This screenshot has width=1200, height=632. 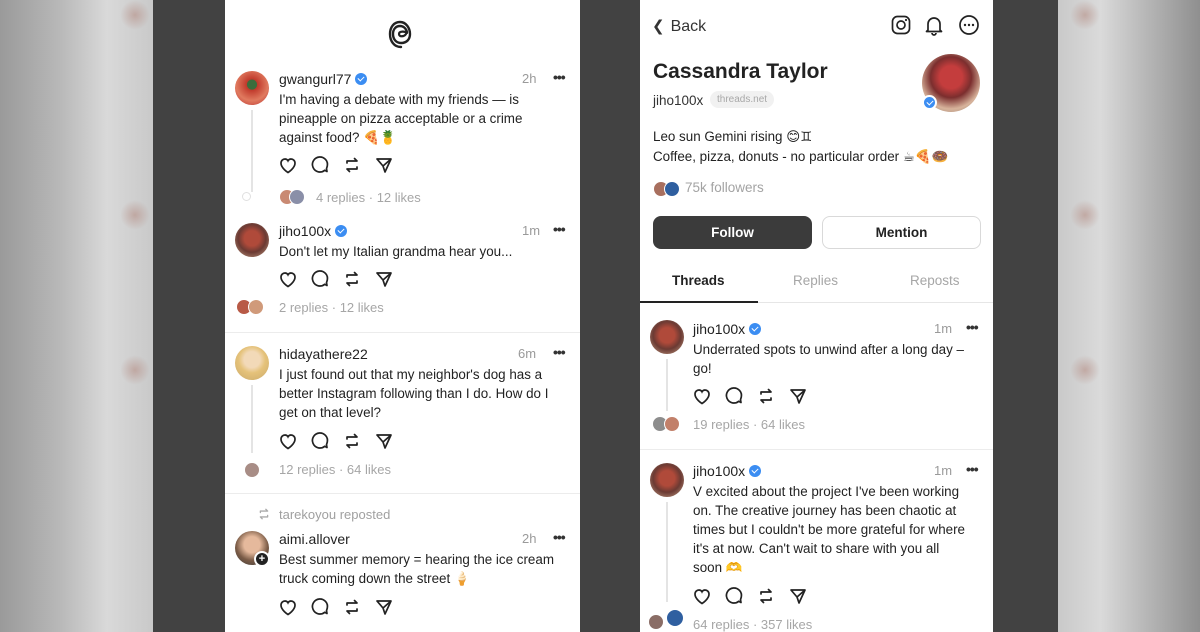 I want to click on threads-logo-icon, so click(x=402, y=34).